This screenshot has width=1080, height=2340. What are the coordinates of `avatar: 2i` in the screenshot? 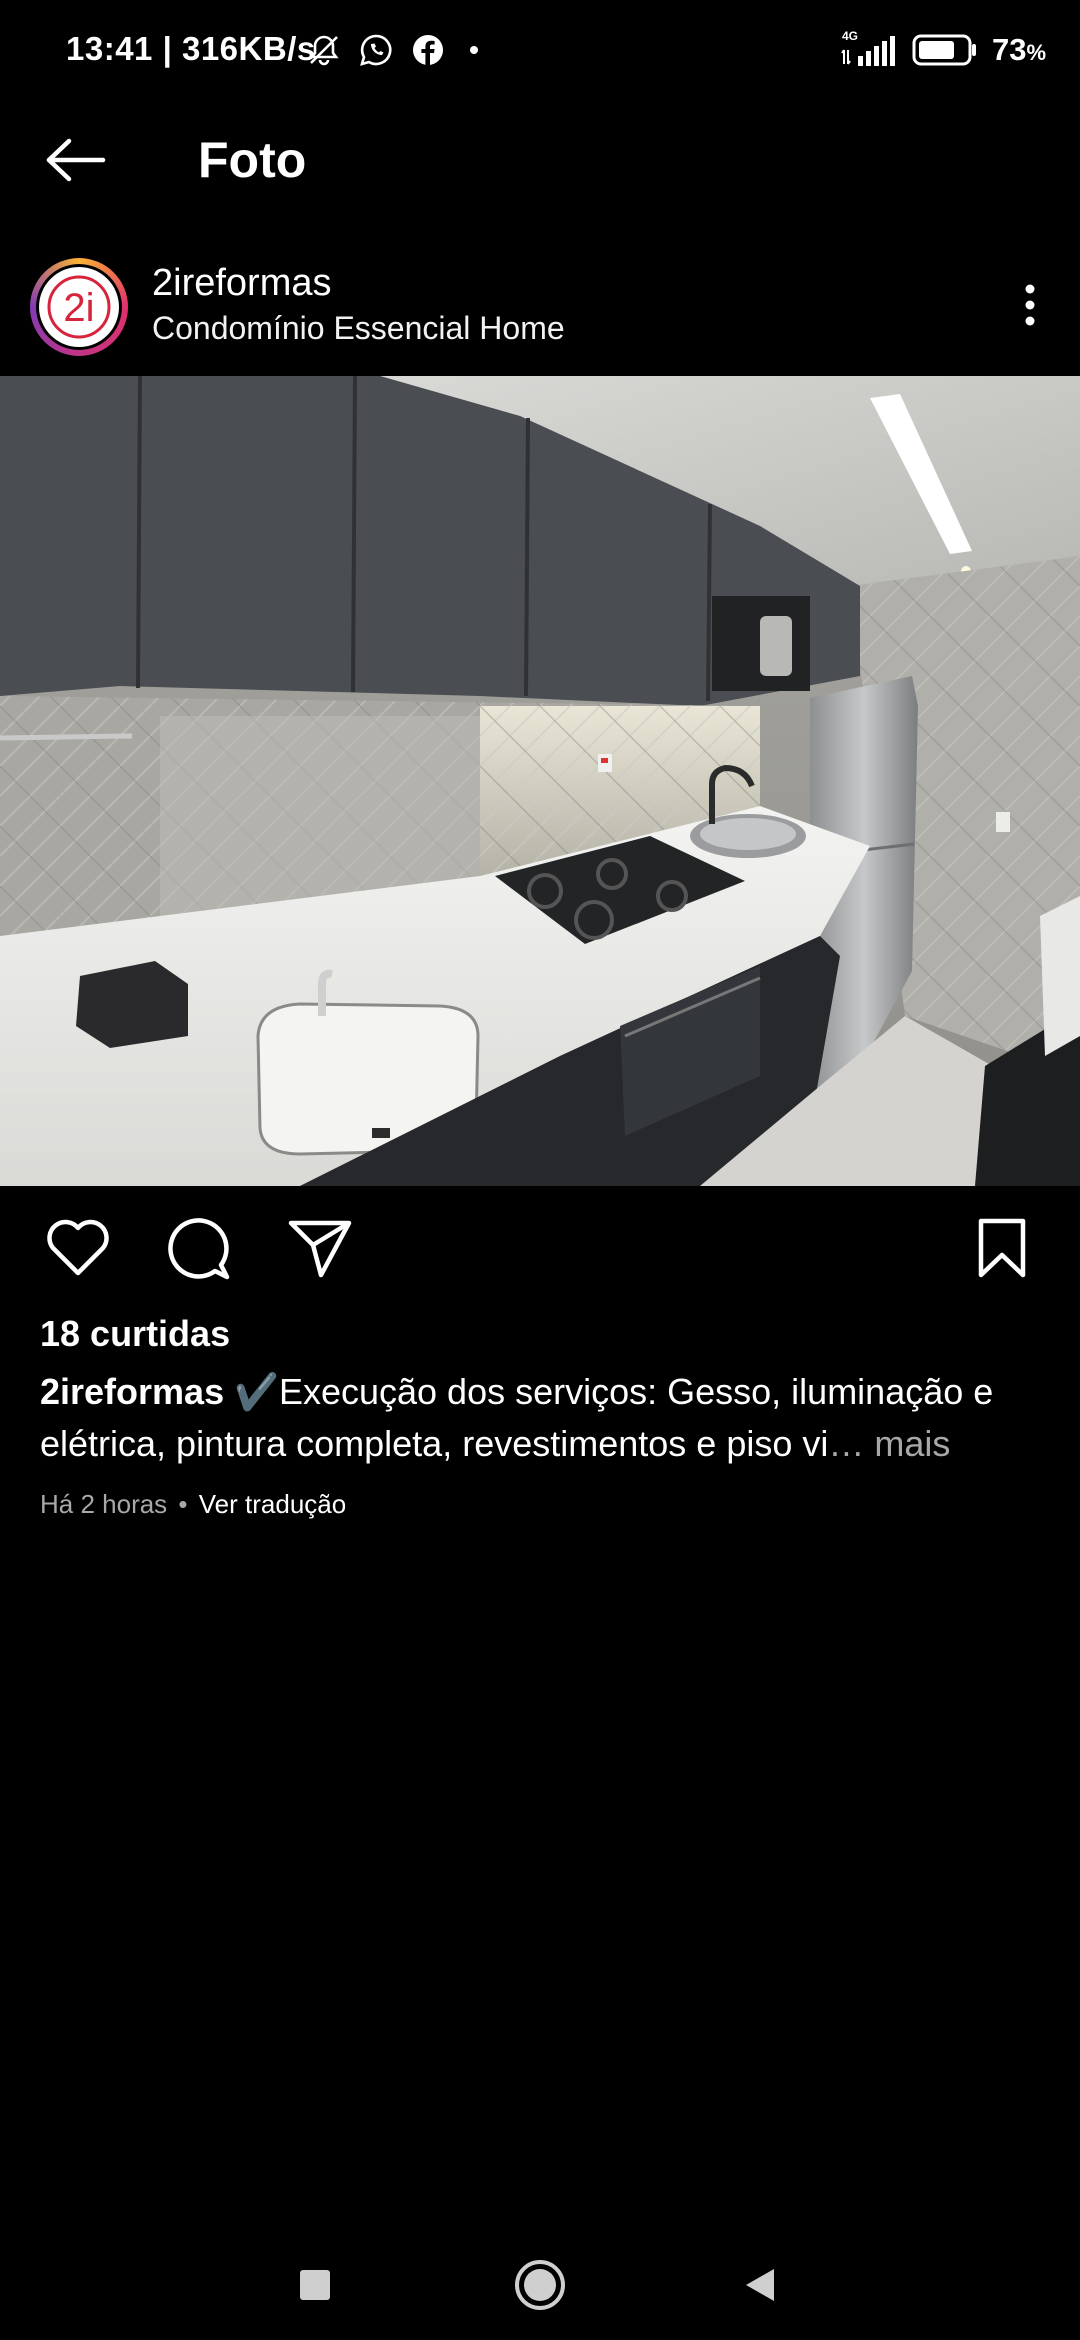 It's located at (79, 307).